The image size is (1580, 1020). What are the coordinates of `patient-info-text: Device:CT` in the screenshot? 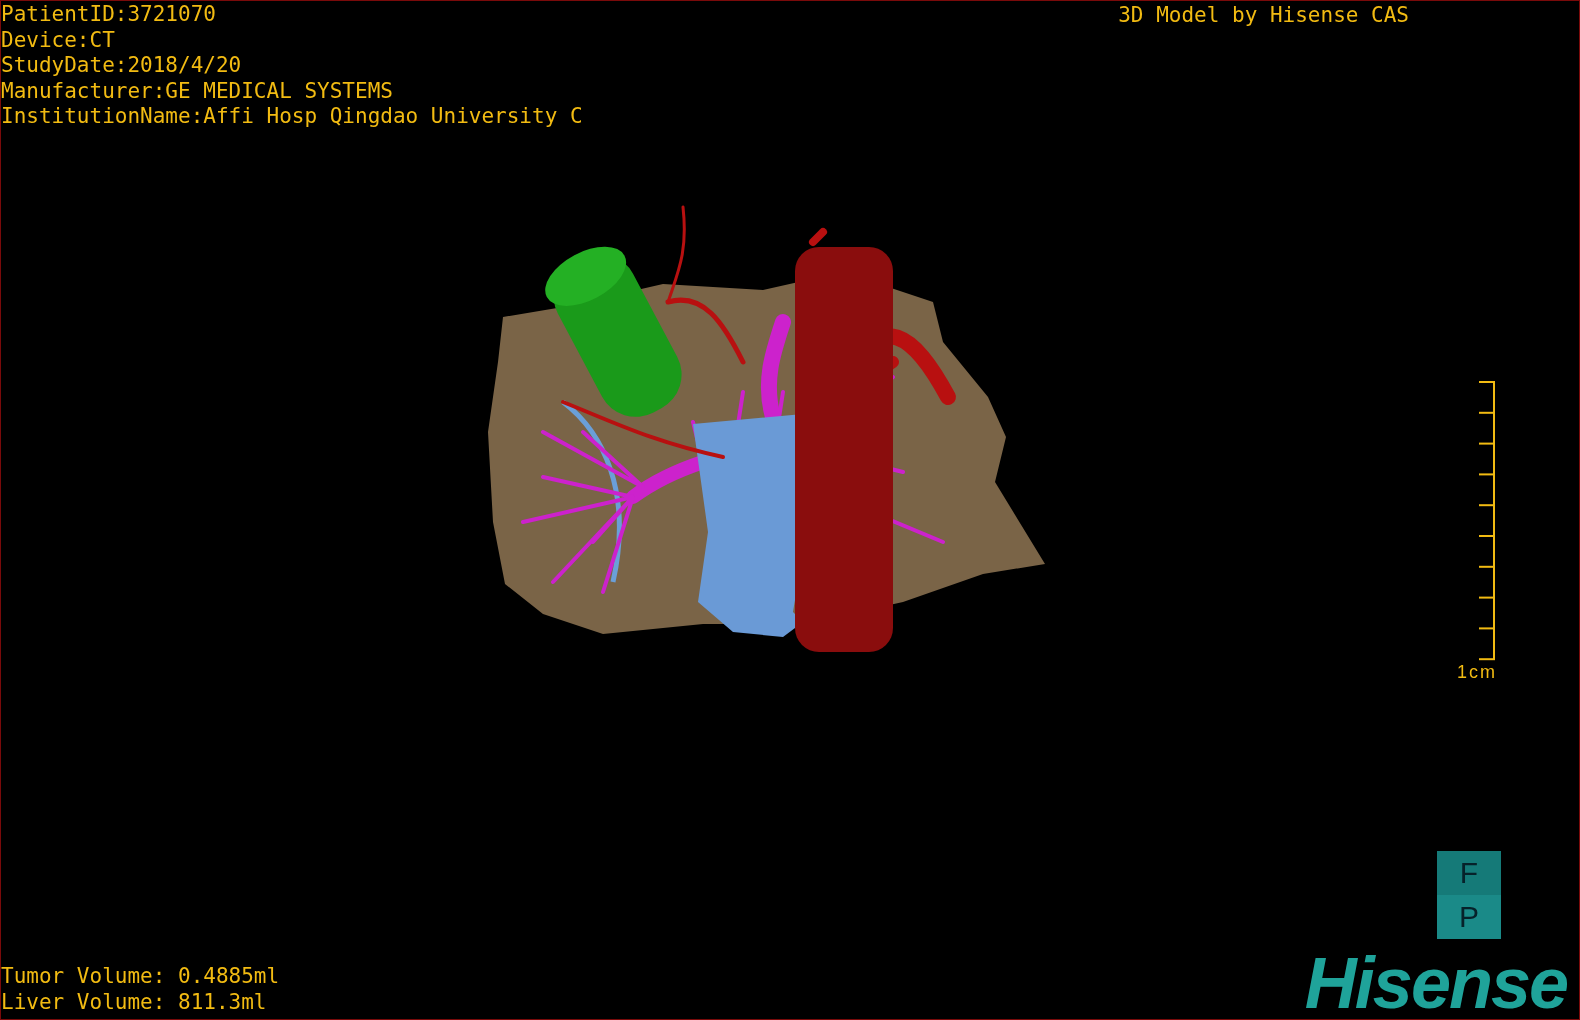 It's located at (58, 40).